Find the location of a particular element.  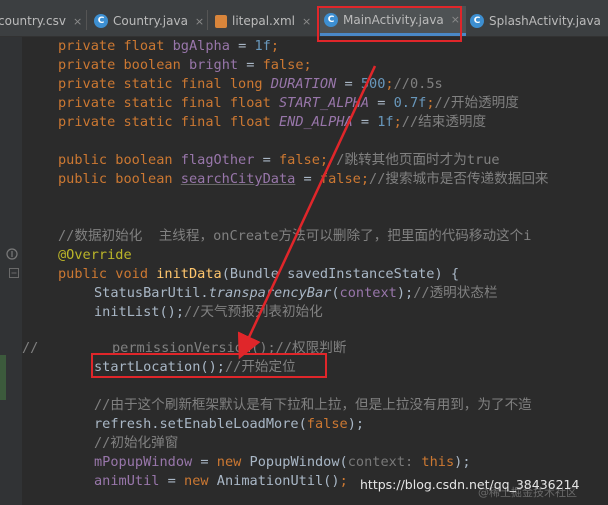

annotation-arrow is located at coordinates (307, 212).